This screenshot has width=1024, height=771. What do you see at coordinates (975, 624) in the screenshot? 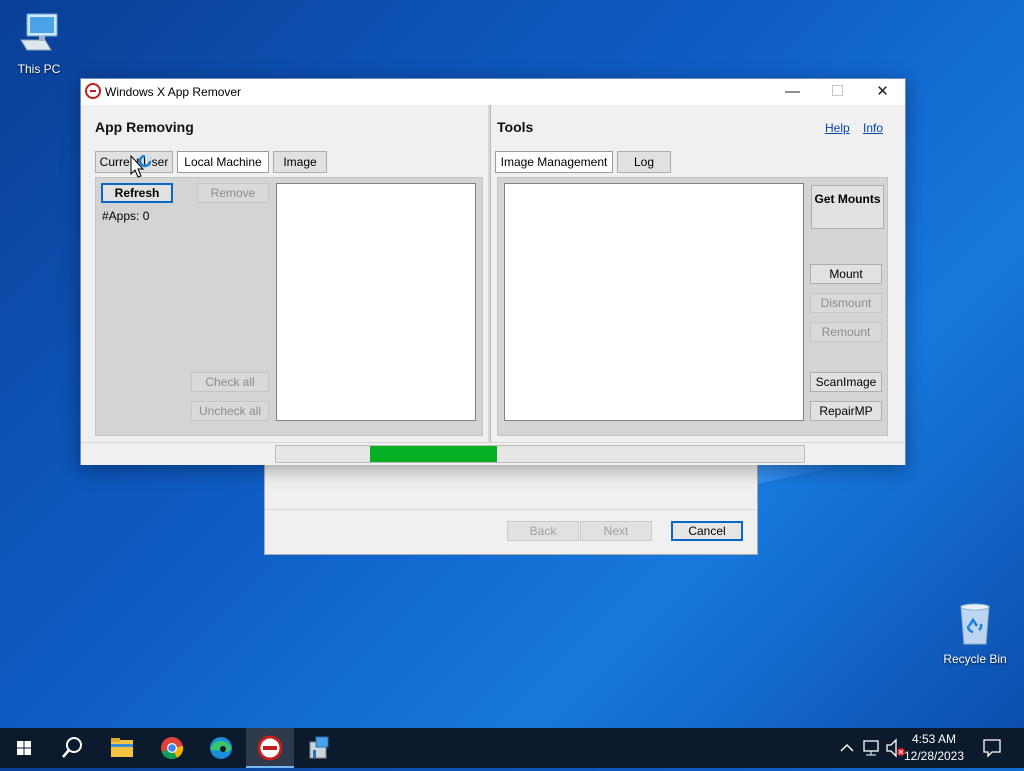
I see `recycle-bin-icon` at bounding box center [975, 624].